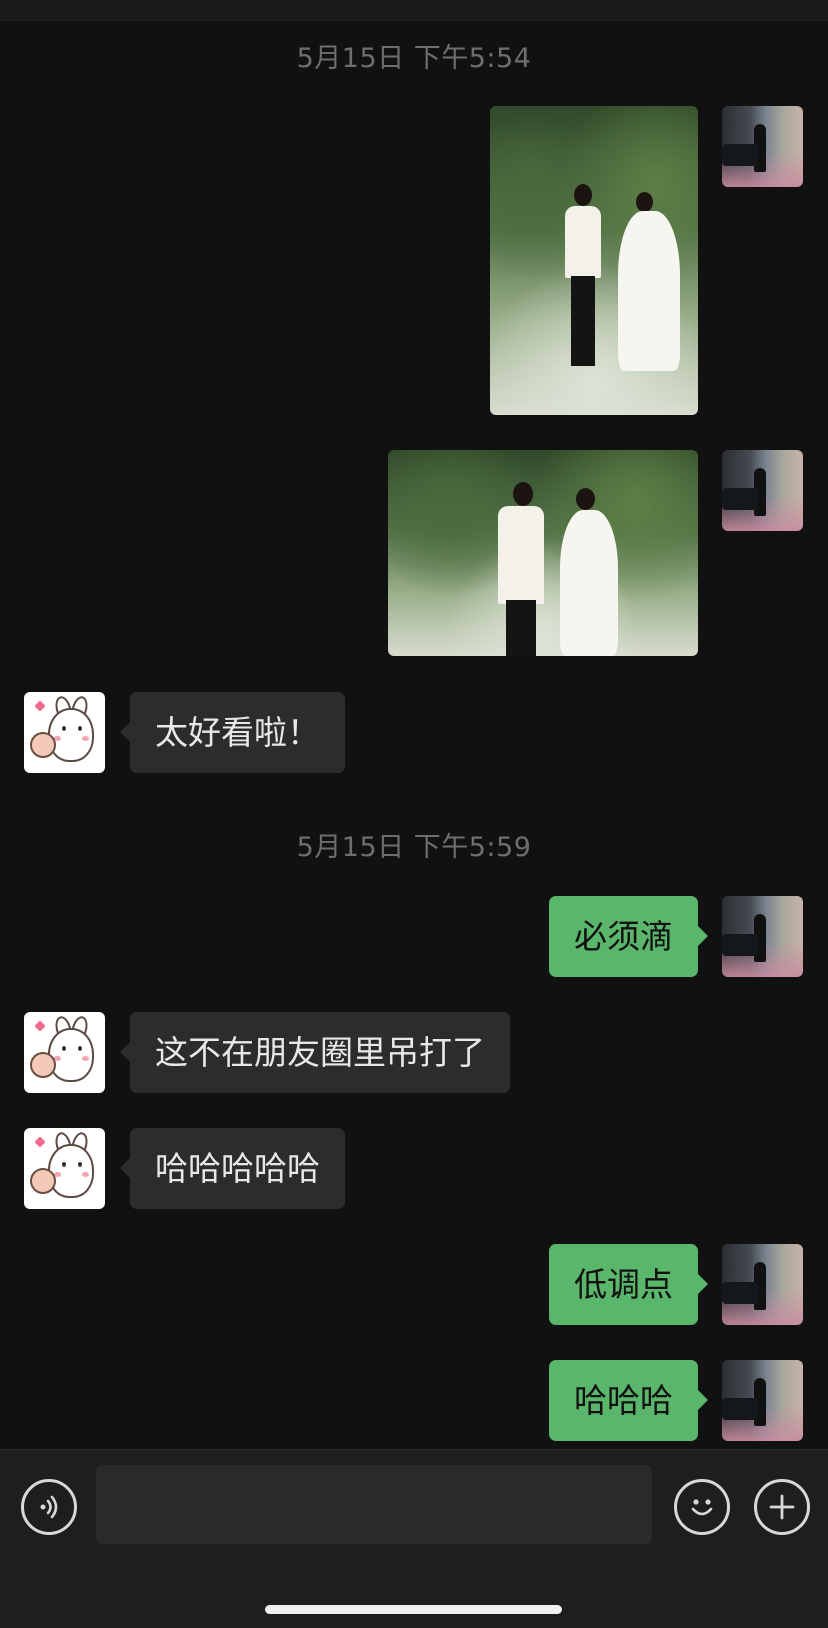  Describe the element at coordinates (414, 58) in the screenshot. I see `timestamp: 5月15日 下午5:54` at that location.